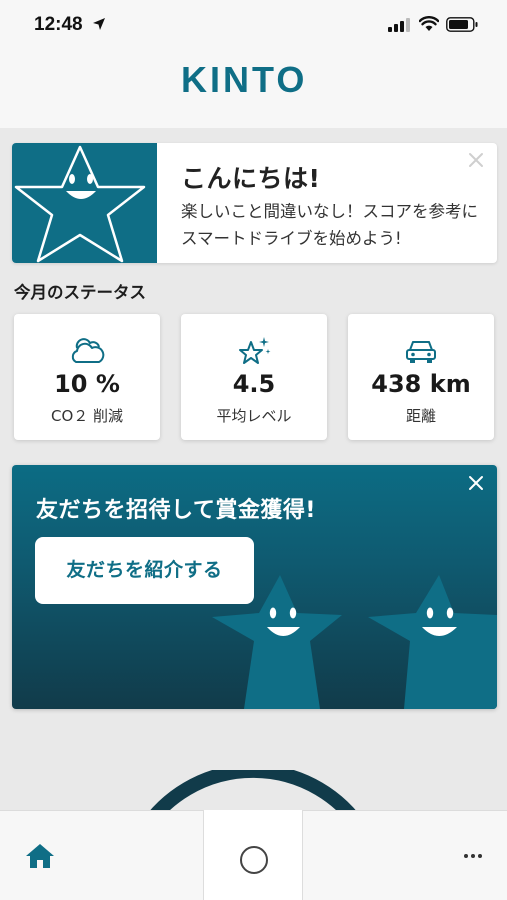 Image resolution: width=507 pixels, height=900 pixels. I want to click on svg-text: KINTO, so click(244, 78).